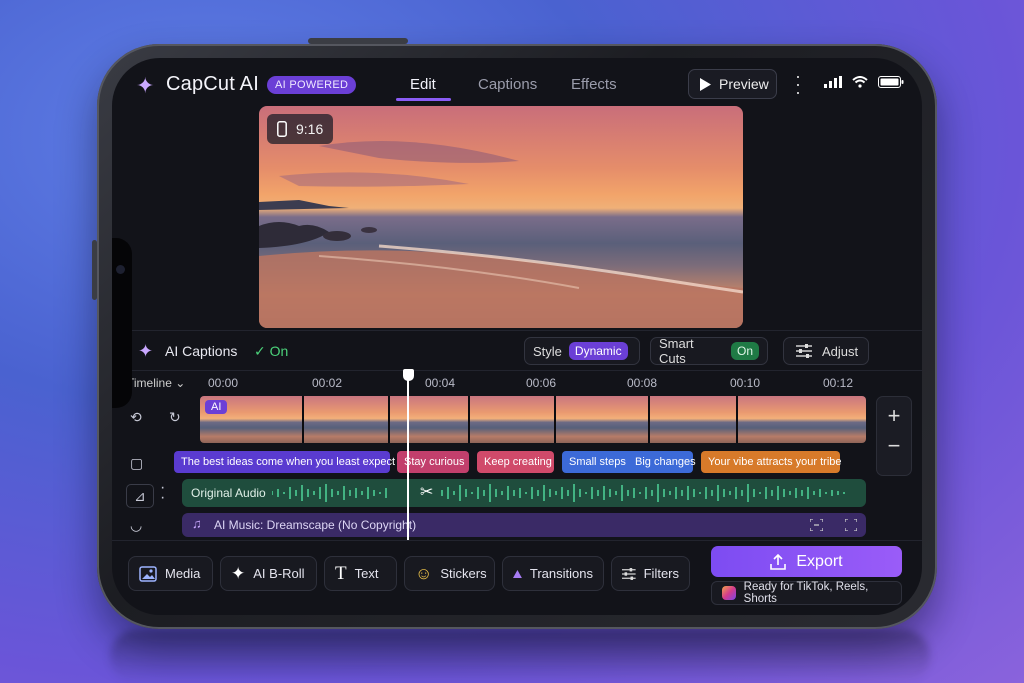  What do you see at coordinates (558, 493) in the screenshot?
I see `audio-waveform` at bounding box center [558, 493].